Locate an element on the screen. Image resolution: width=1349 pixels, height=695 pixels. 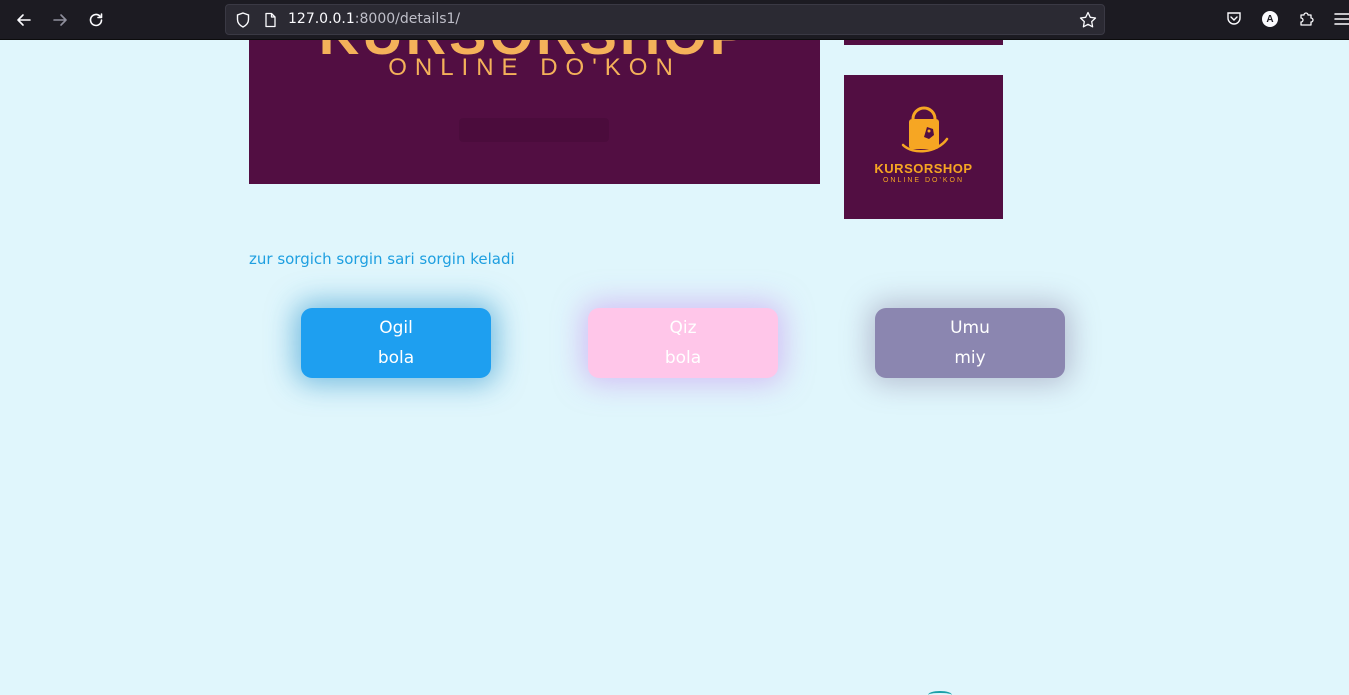
logo-tagline: ONLINE DO'KON is located at coordinates (923, 180).